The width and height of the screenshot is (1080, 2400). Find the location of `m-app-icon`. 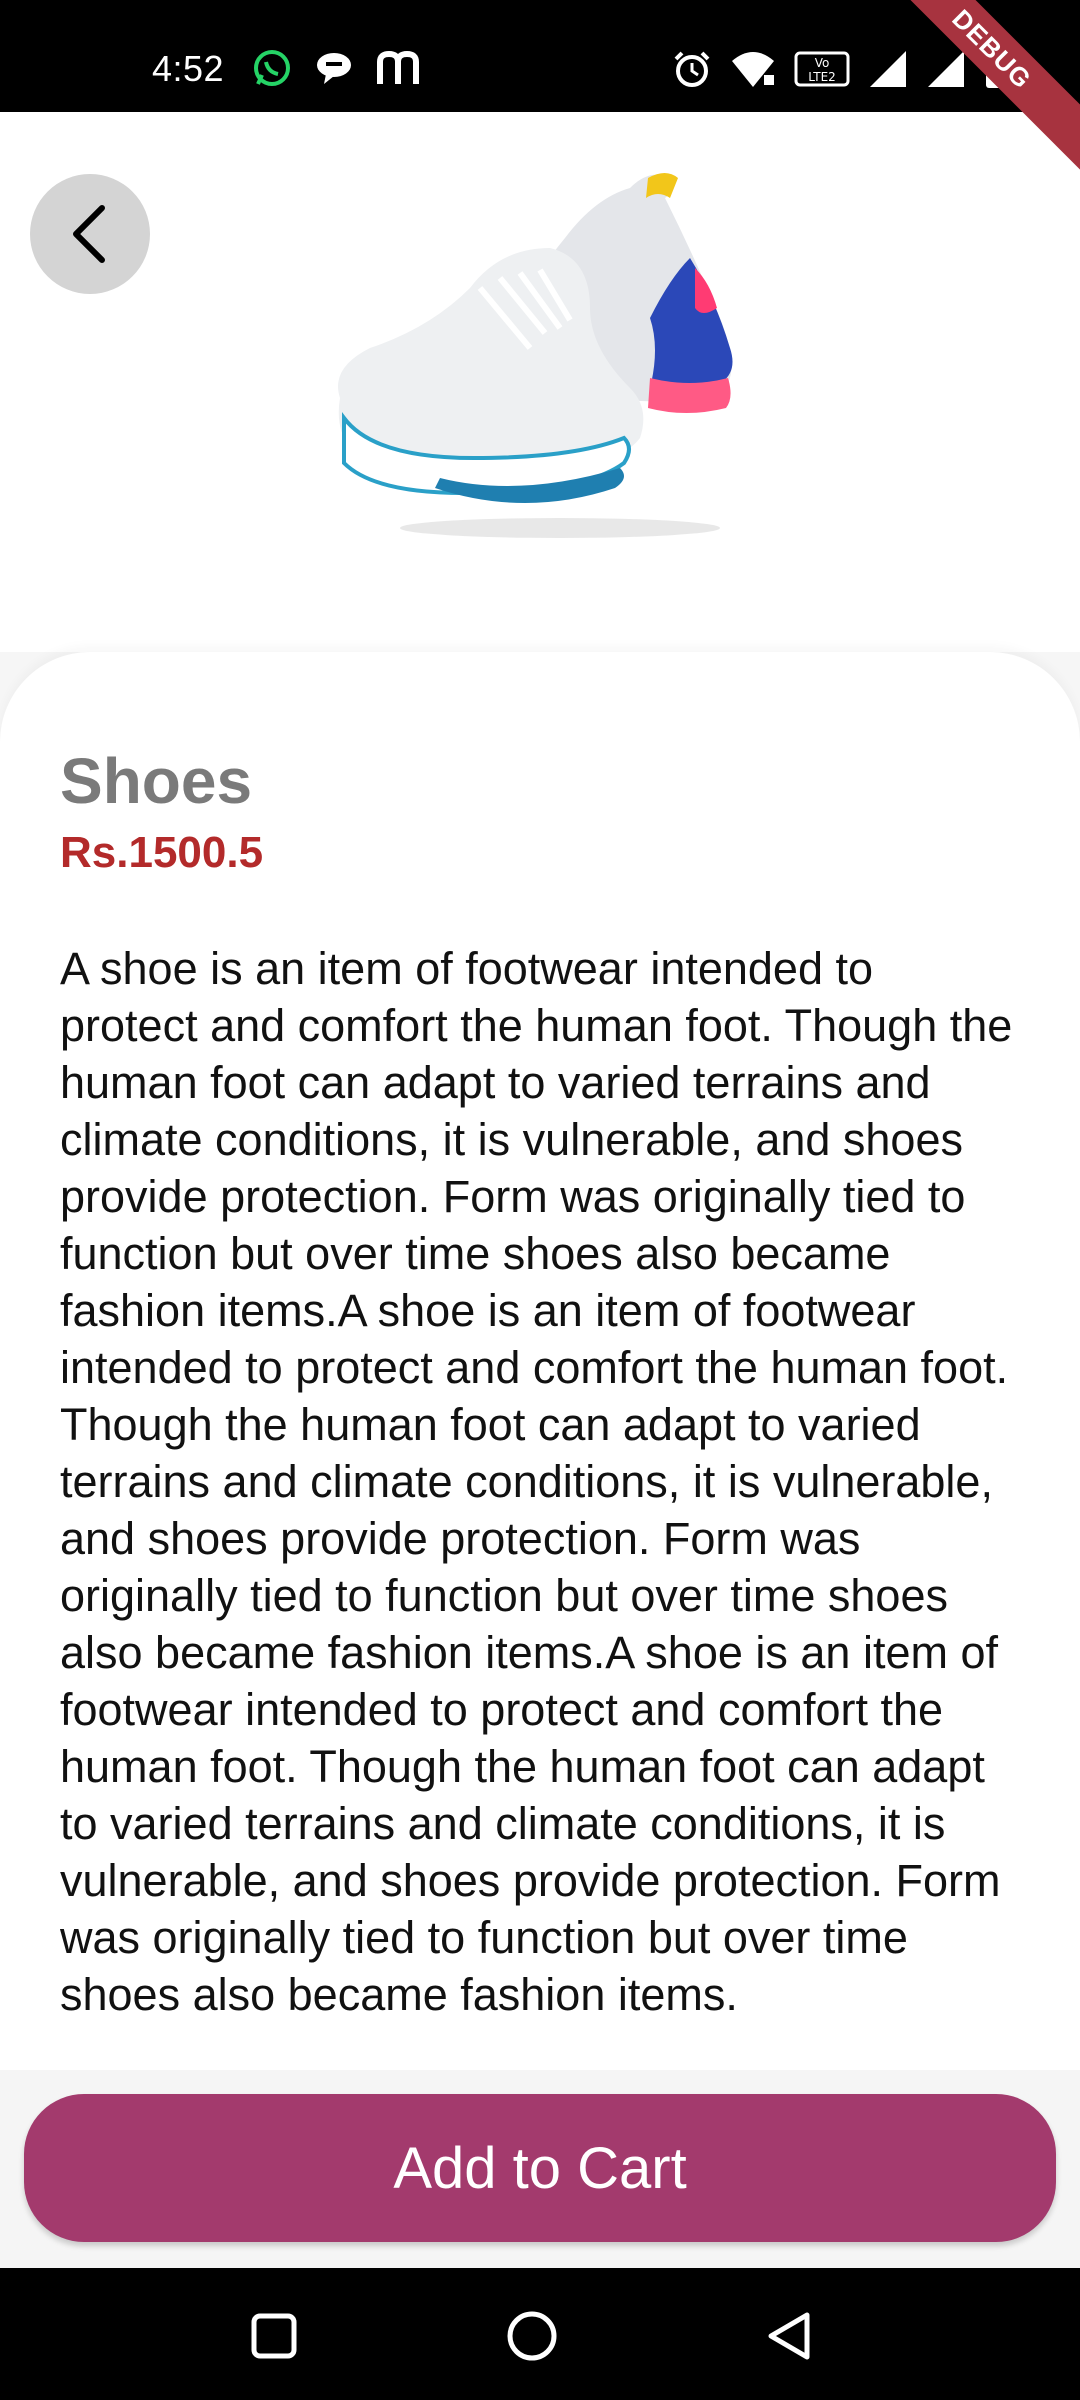

m-app-icon is located at coordinates (399, 68).